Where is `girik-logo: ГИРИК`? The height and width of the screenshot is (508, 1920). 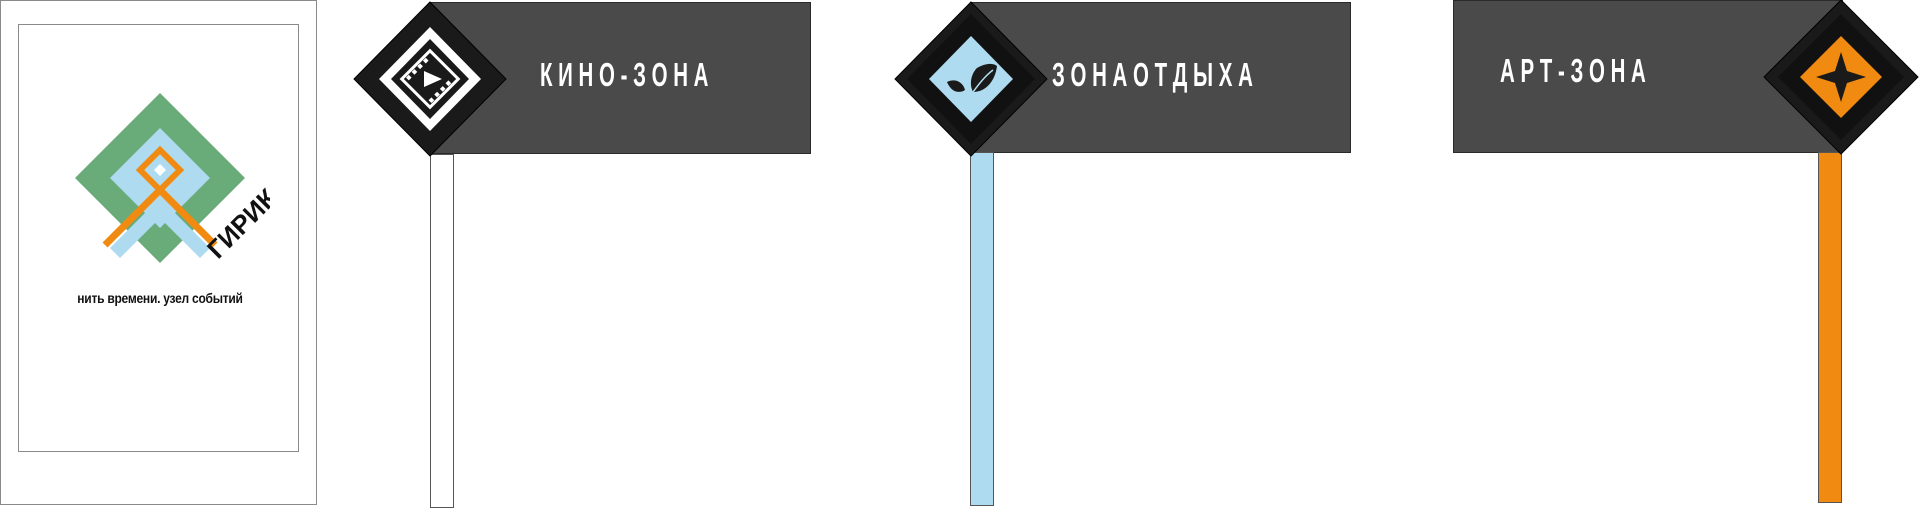
girik-logo: ГИРИК is located at coordinates (172, 178).